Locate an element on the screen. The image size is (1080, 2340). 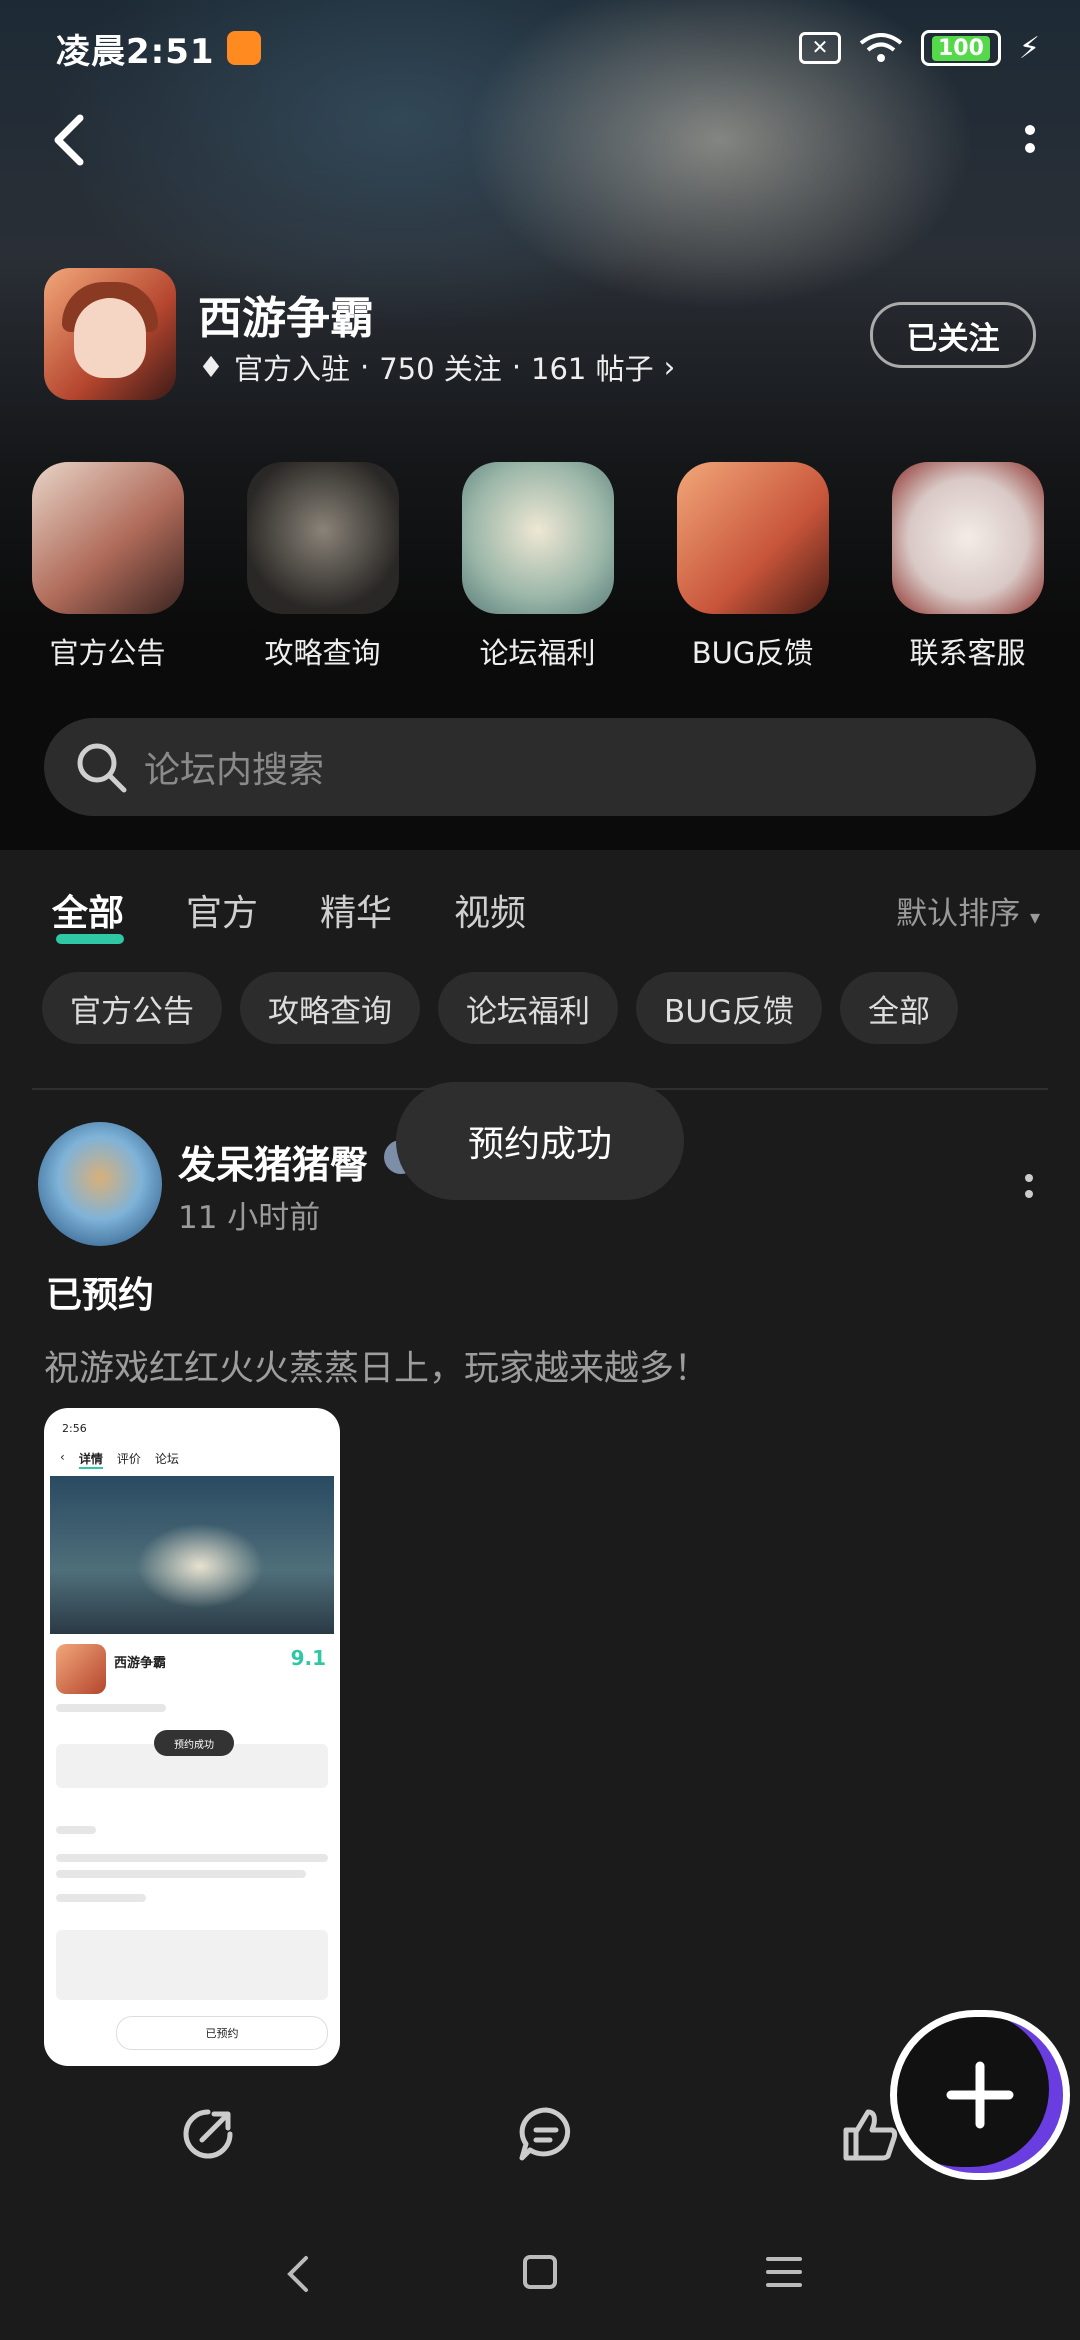
screenshot-tab: 详情 is located at coordinates (90, 1459).